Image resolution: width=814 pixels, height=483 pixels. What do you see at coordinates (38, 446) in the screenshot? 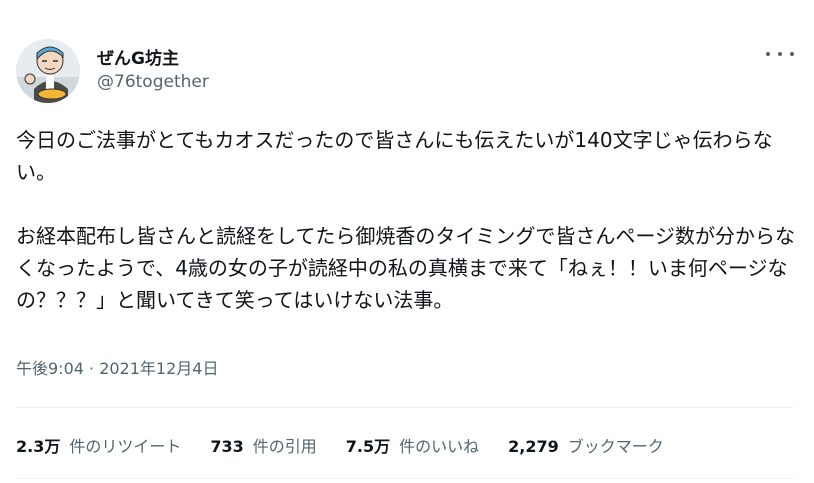
I see `stat-count: 2.3万` at bounding box center [38, 446].